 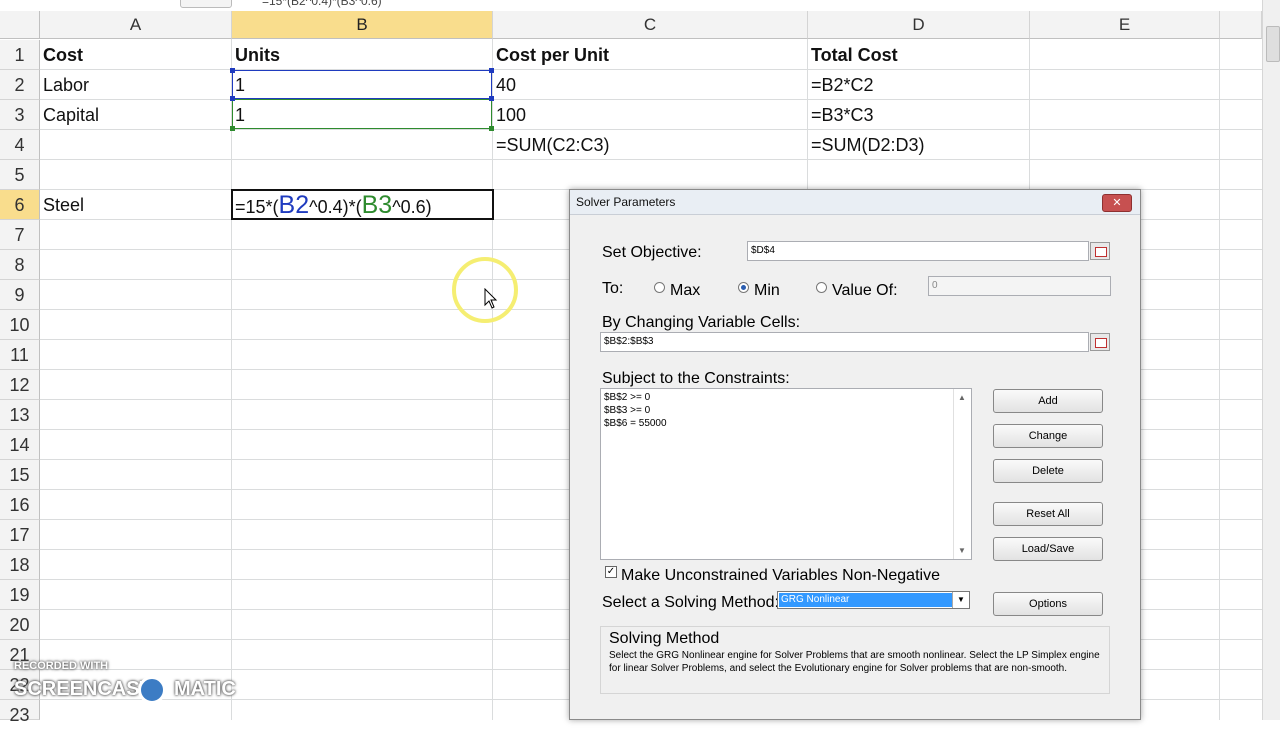 What do you see at coordinates (1241, 25) in the screenshot?
I see `column-header-f` at bounding box center [1241, 25].